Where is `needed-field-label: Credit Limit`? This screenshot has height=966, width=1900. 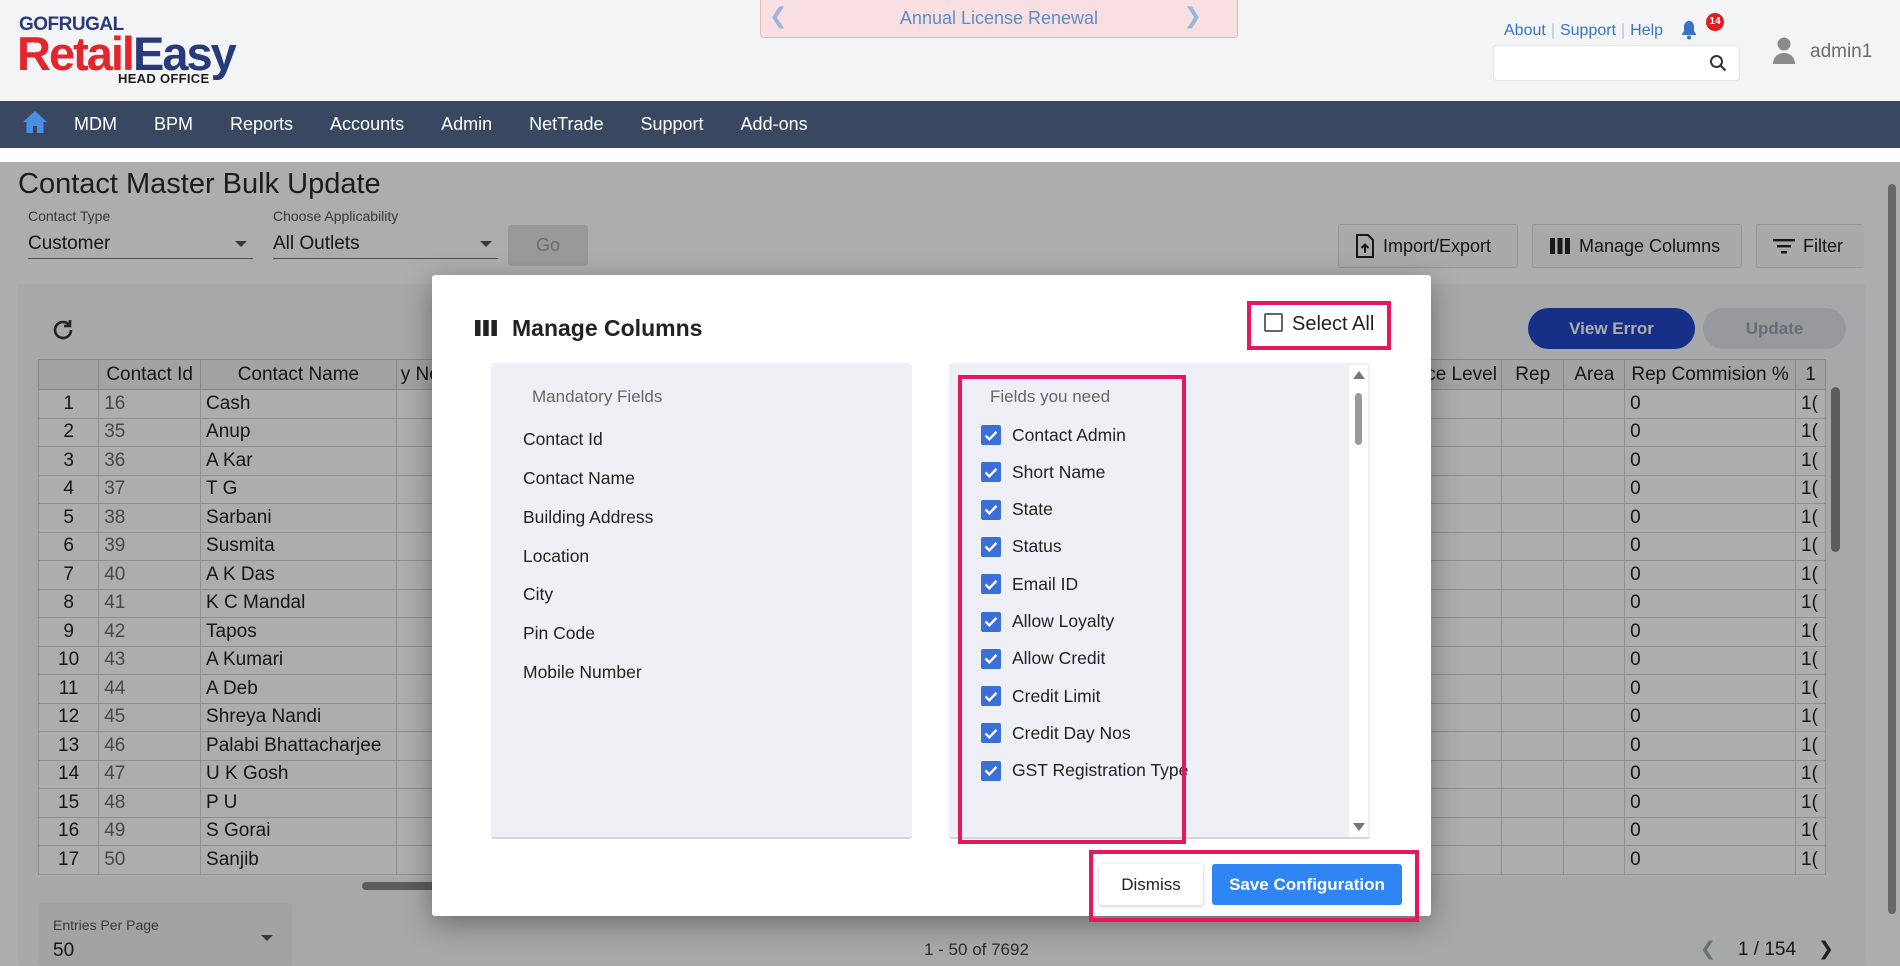
needed-field-label: Credit Limit is located at coordinates (1056, 696).